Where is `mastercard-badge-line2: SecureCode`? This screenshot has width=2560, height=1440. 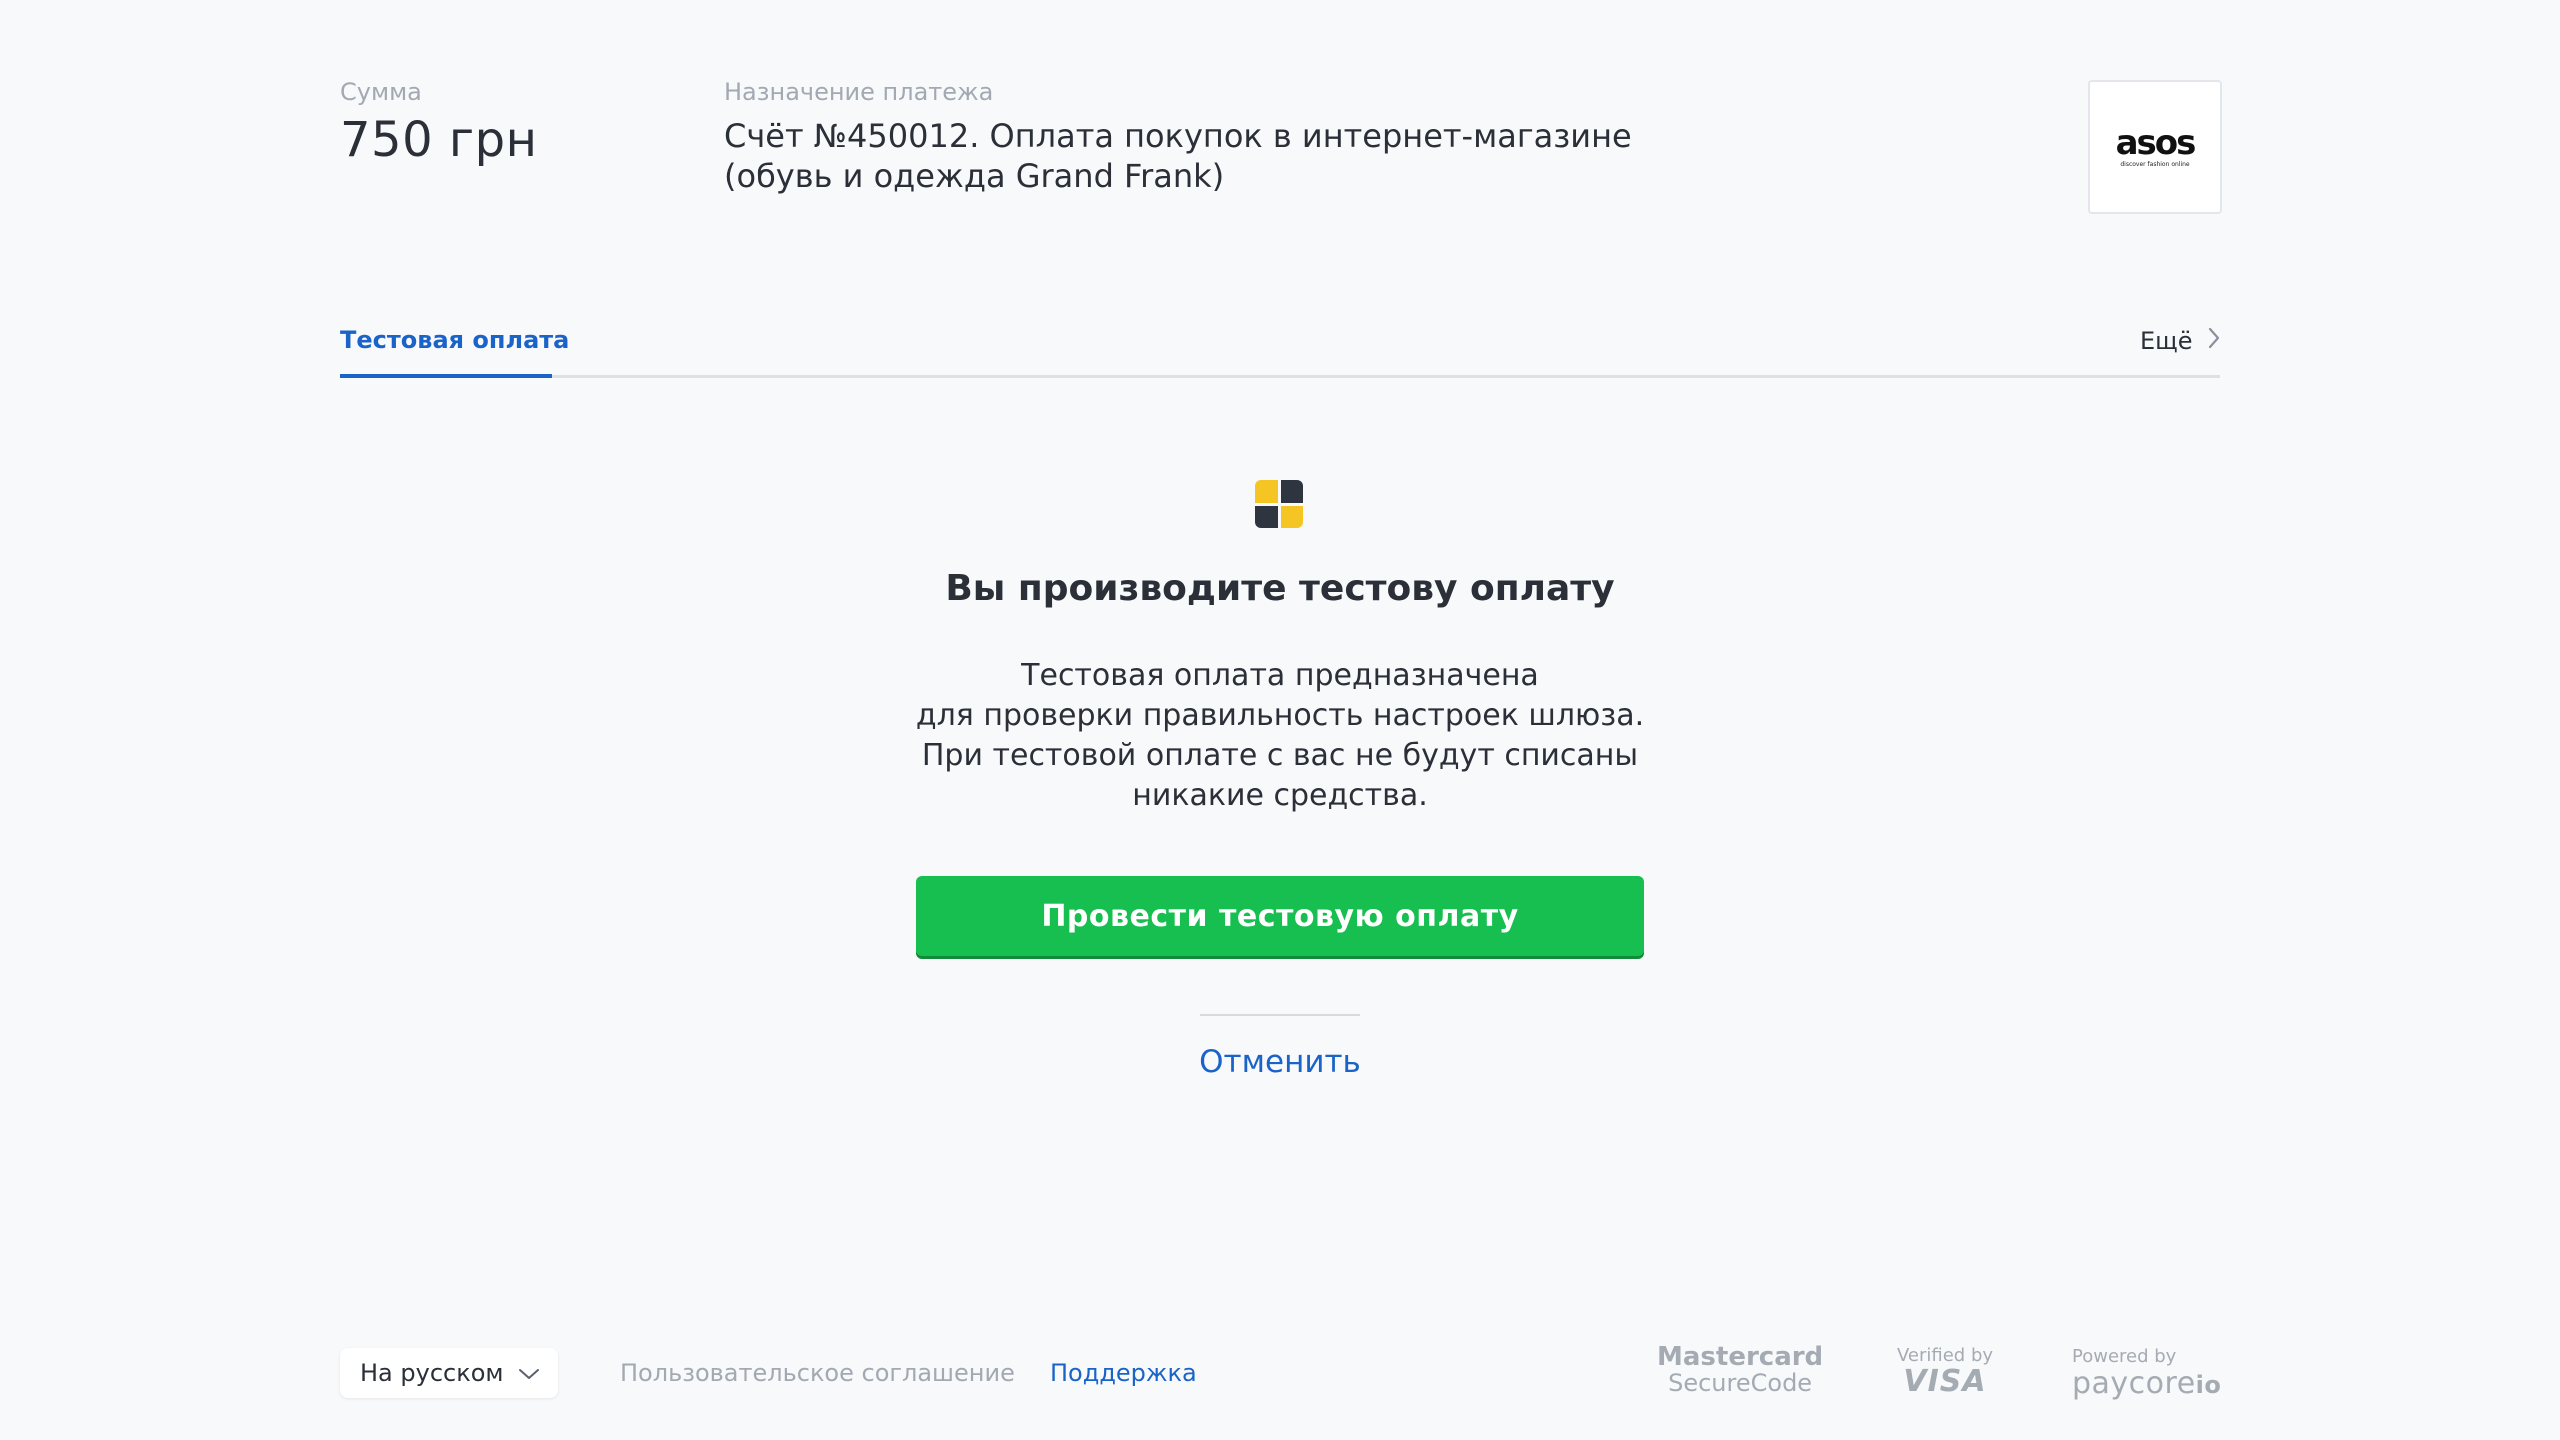
mastercard-badge-line2: SecureCode is located at coordinates (1740, 1383).